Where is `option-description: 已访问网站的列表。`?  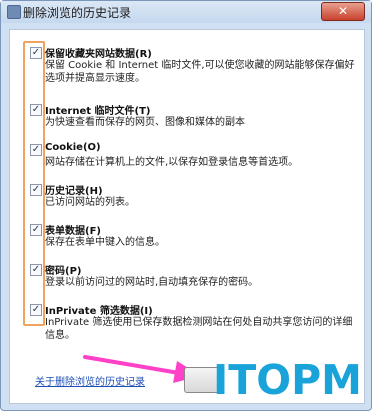 option-description: 已访问网站的列表。 is located at coordinates (90, 202).